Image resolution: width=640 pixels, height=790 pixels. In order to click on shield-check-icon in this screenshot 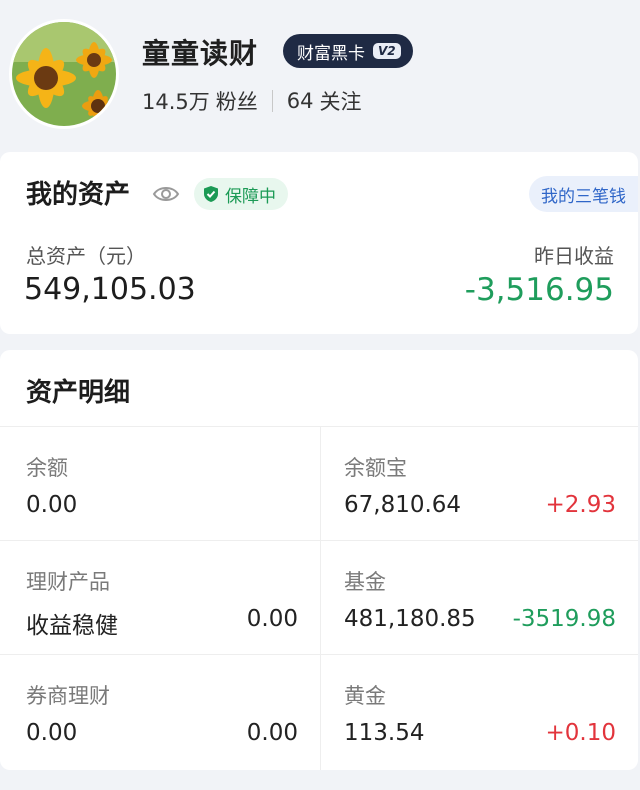, I will do `click(211, 194)`.